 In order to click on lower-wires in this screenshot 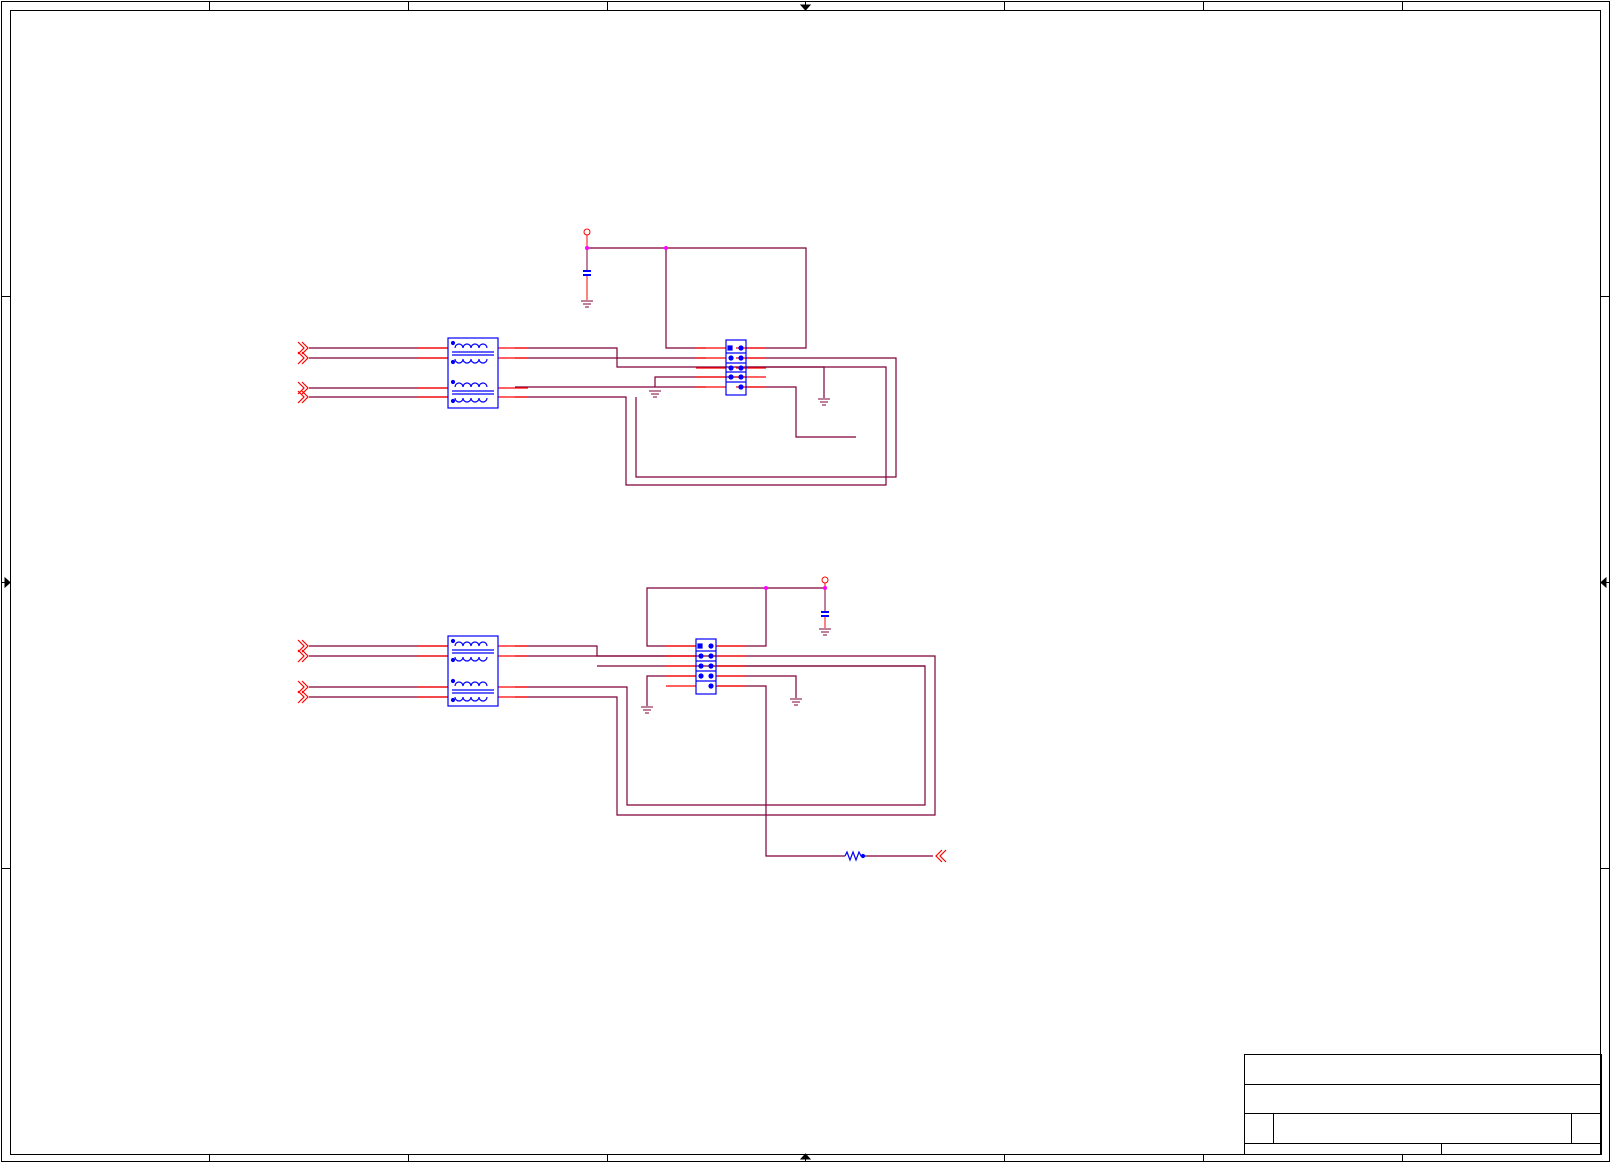, I will do `click(622, 722)`.